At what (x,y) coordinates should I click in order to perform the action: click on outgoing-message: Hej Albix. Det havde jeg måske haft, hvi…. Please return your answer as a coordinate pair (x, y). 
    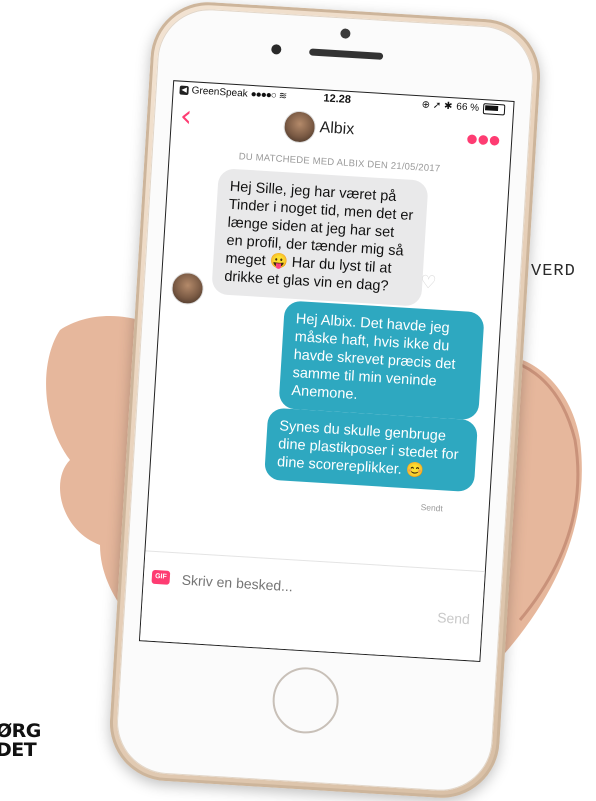
    Looking at the image, I should click on (381, 360).